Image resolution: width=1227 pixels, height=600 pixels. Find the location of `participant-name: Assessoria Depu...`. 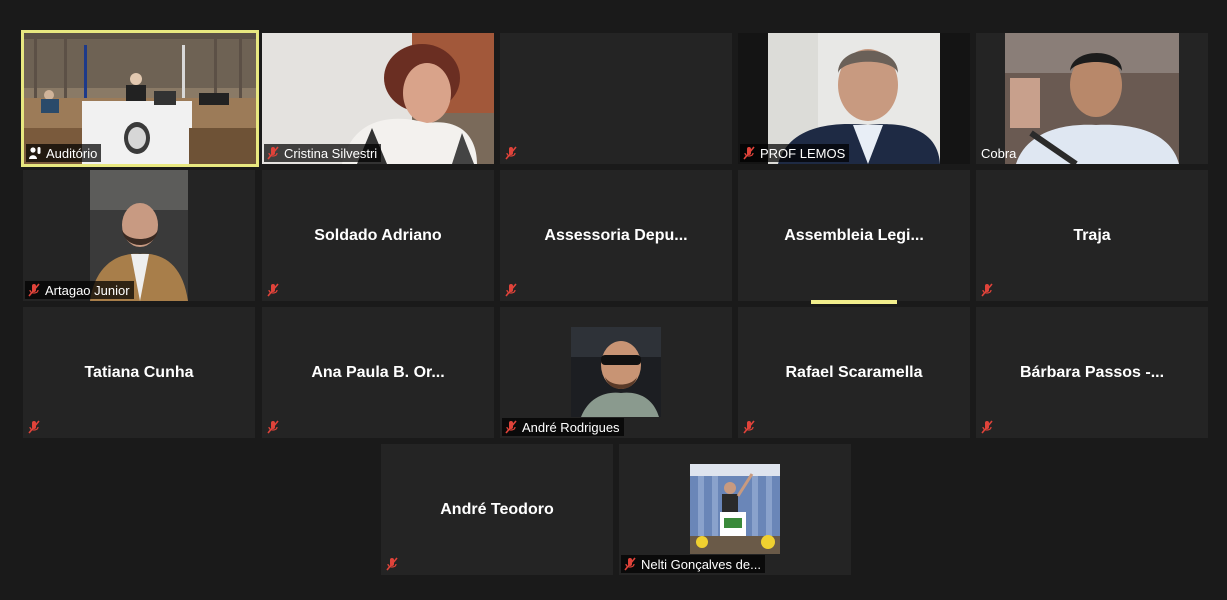

participant-name: Assessoria Depu... is located at coordinates (616, 235).